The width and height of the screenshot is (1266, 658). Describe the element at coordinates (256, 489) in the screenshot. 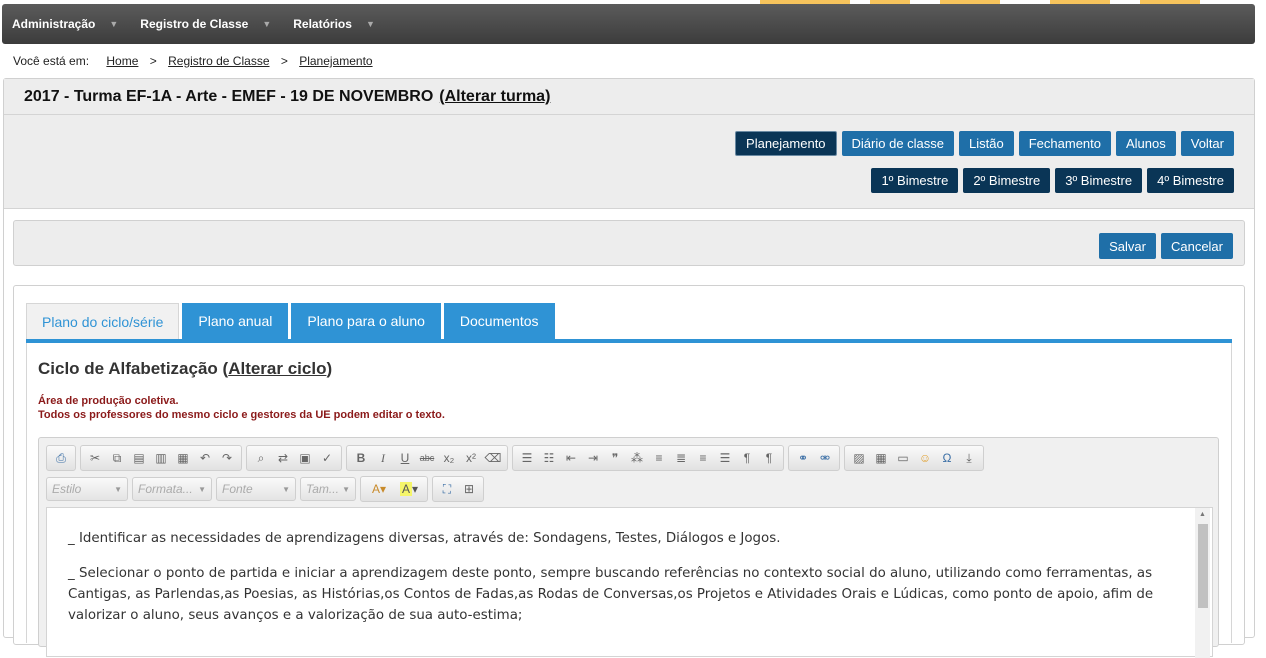

I see `font-select: Fonte ▼` at that location.